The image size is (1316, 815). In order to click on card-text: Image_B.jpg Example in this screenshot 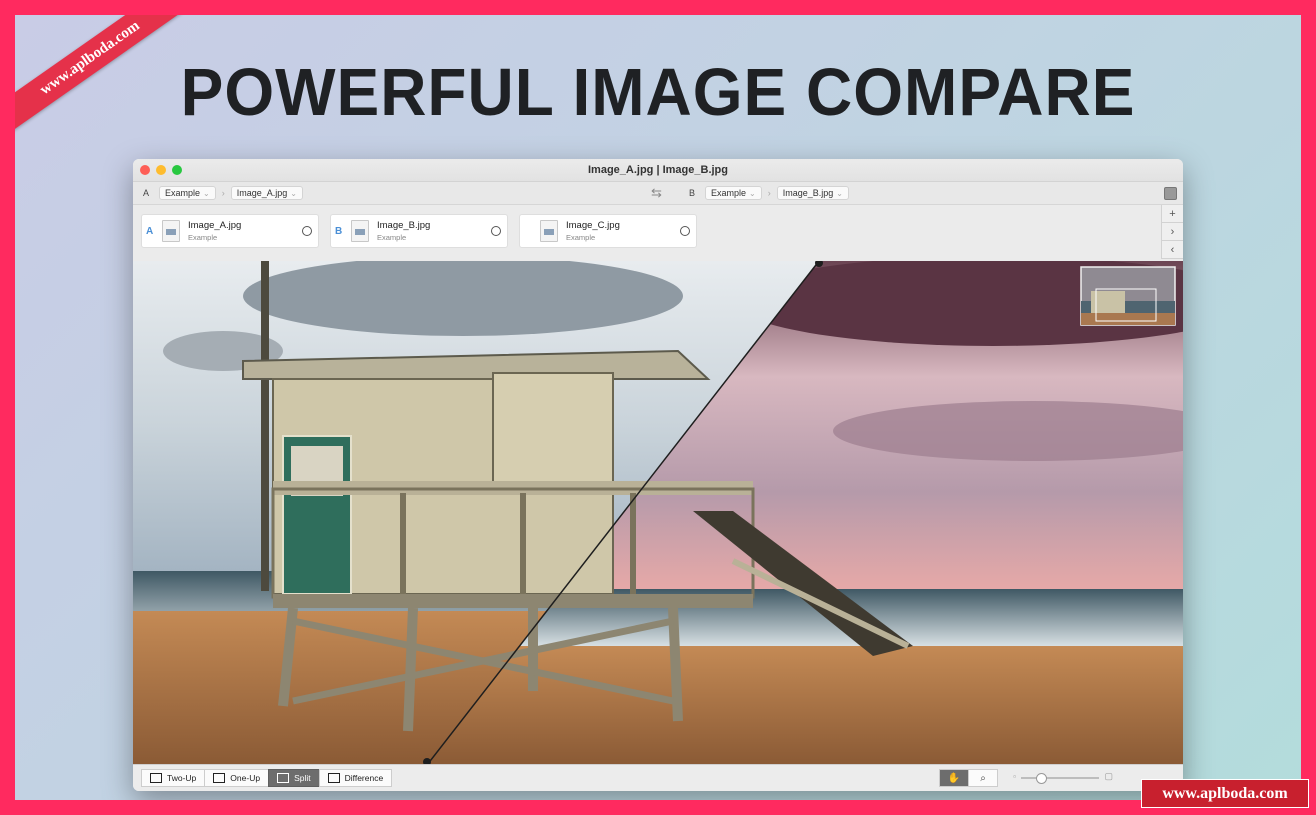, I will do `click(434, 231)`.